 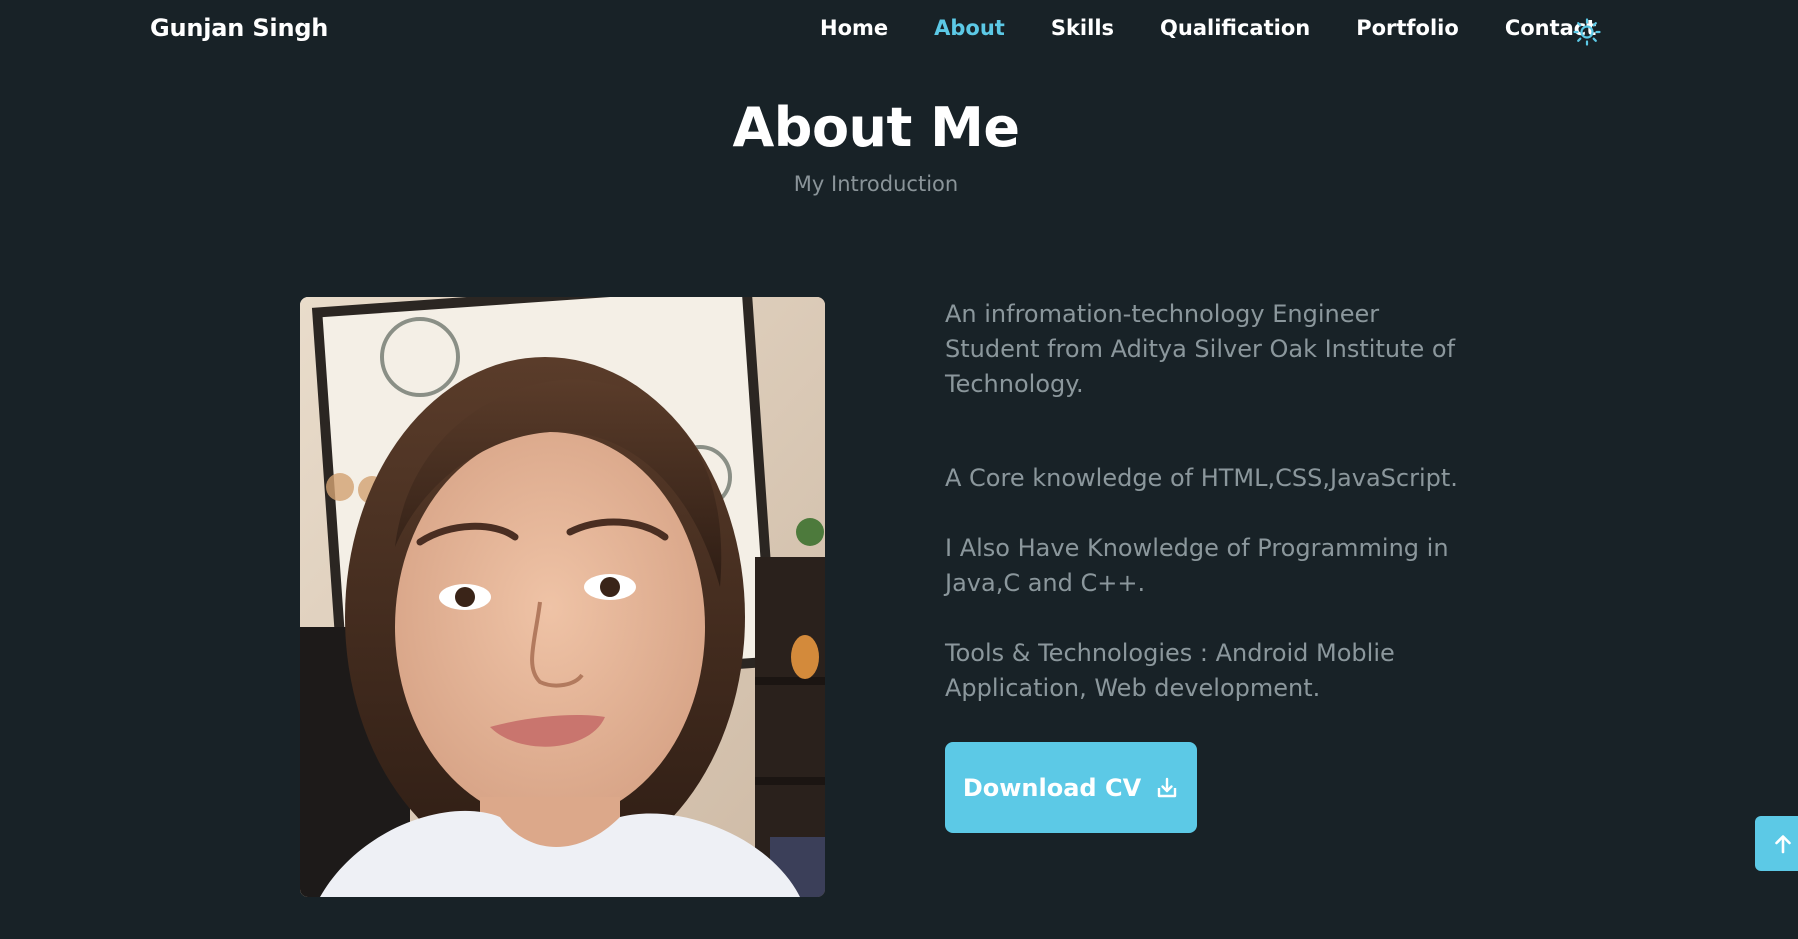 I want to click on theme-toggle-button, so click(x=1587, y=32).